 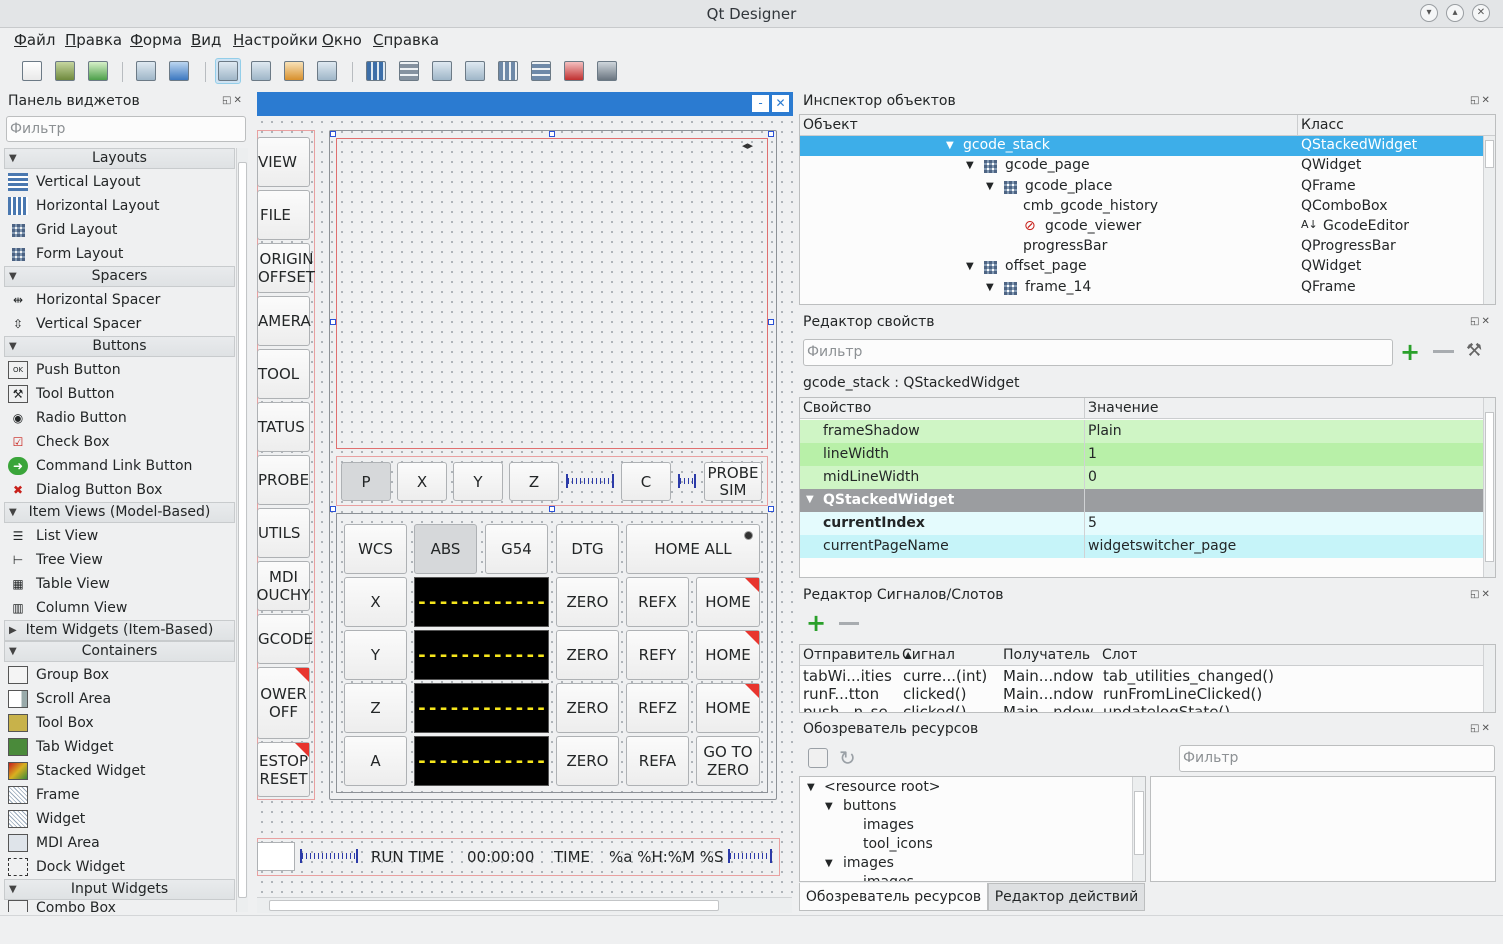 What do you see at coordinates (67, 608) in the screenshot?
I see `widget-column-view: ▥ Column View` at bounding box center [67, 608].